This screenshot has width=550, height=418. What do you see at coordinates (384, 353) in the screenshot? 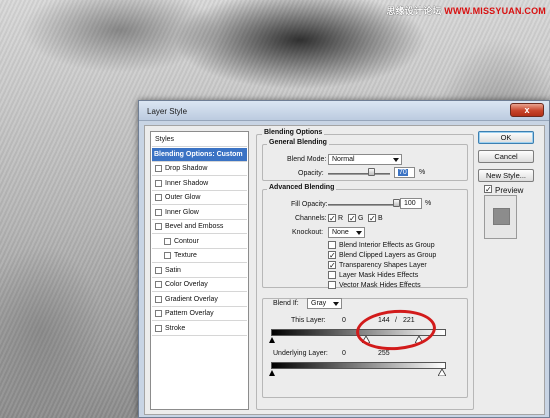
I see `underlying-high-value: 255` at bounding box center [384, 353].